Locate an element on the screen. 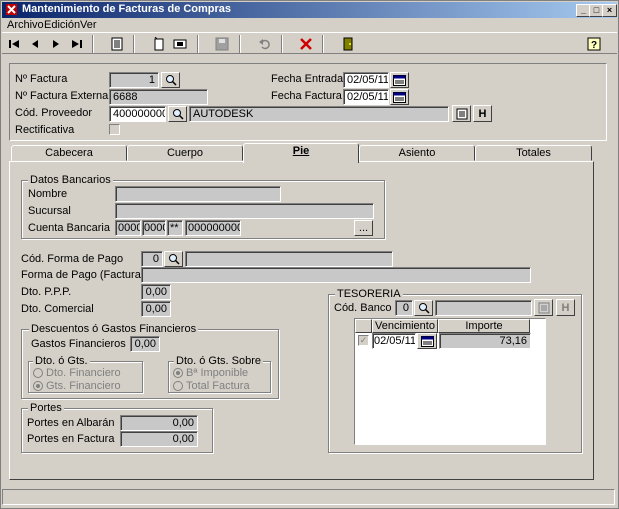 The image size is (619, 509). first-record-icon is located at coordinates (13, 44).